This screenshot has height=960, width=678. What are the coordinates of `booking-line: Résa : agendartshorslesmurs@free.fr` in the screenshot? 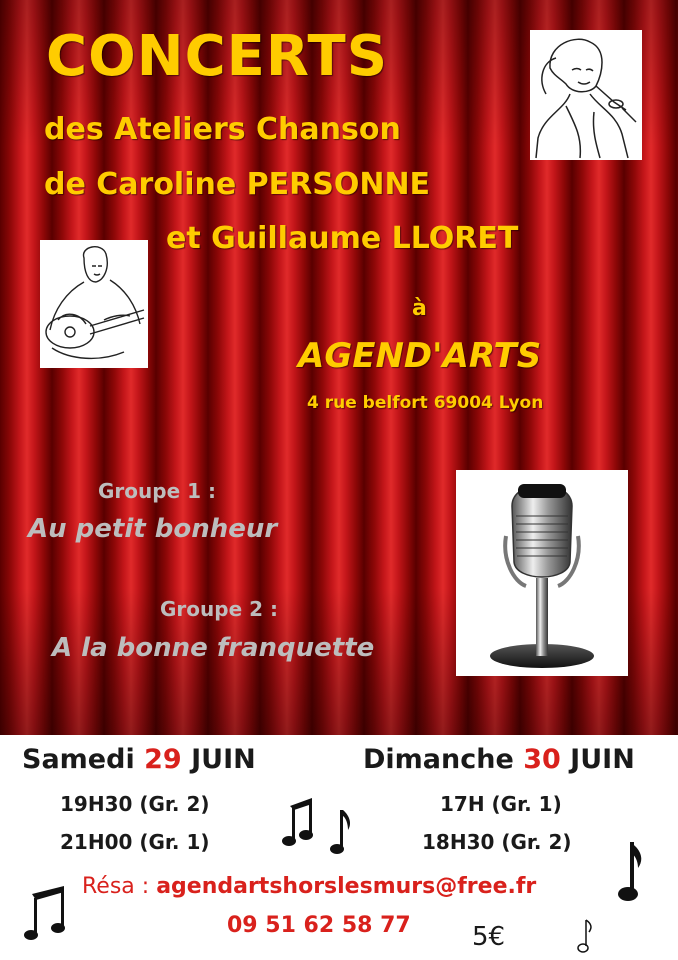 It's located at (309, 886).